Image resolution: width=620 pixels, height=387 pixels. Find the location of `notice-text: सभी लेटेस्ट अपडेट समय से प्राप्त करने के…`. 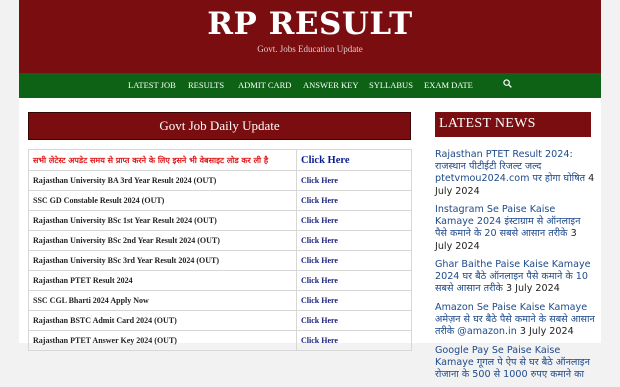

notice-text: सभी लेटेस्ट अपडेट समय से प्राप्त करने के… is located at coordinates (162, 160).